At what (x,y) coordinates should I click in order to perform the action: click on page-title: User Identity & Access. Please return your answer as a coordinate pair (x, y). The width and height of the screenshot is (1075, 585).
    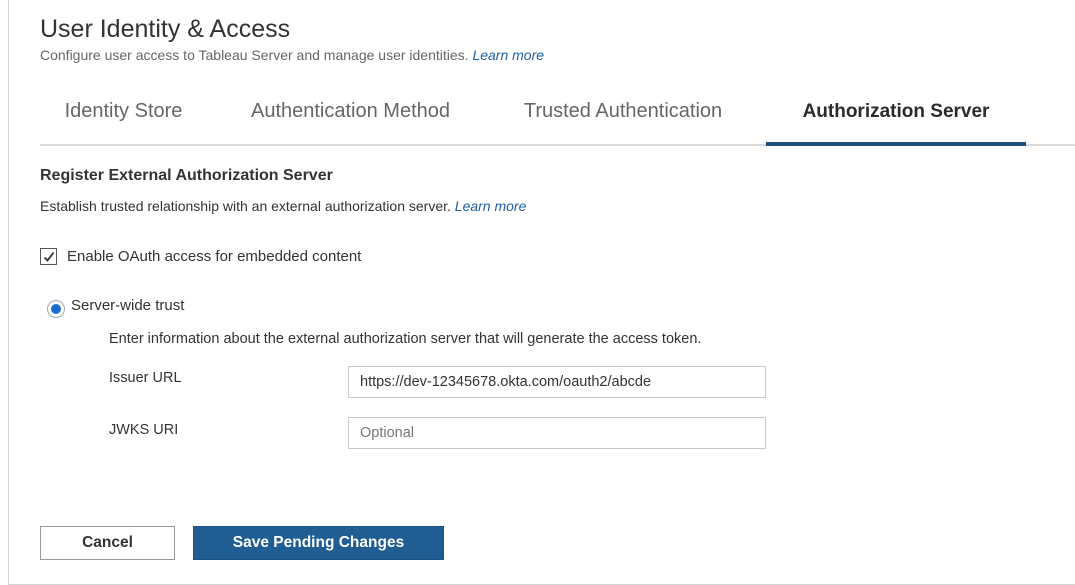
    Looking at the image, I should click on (165, 29).